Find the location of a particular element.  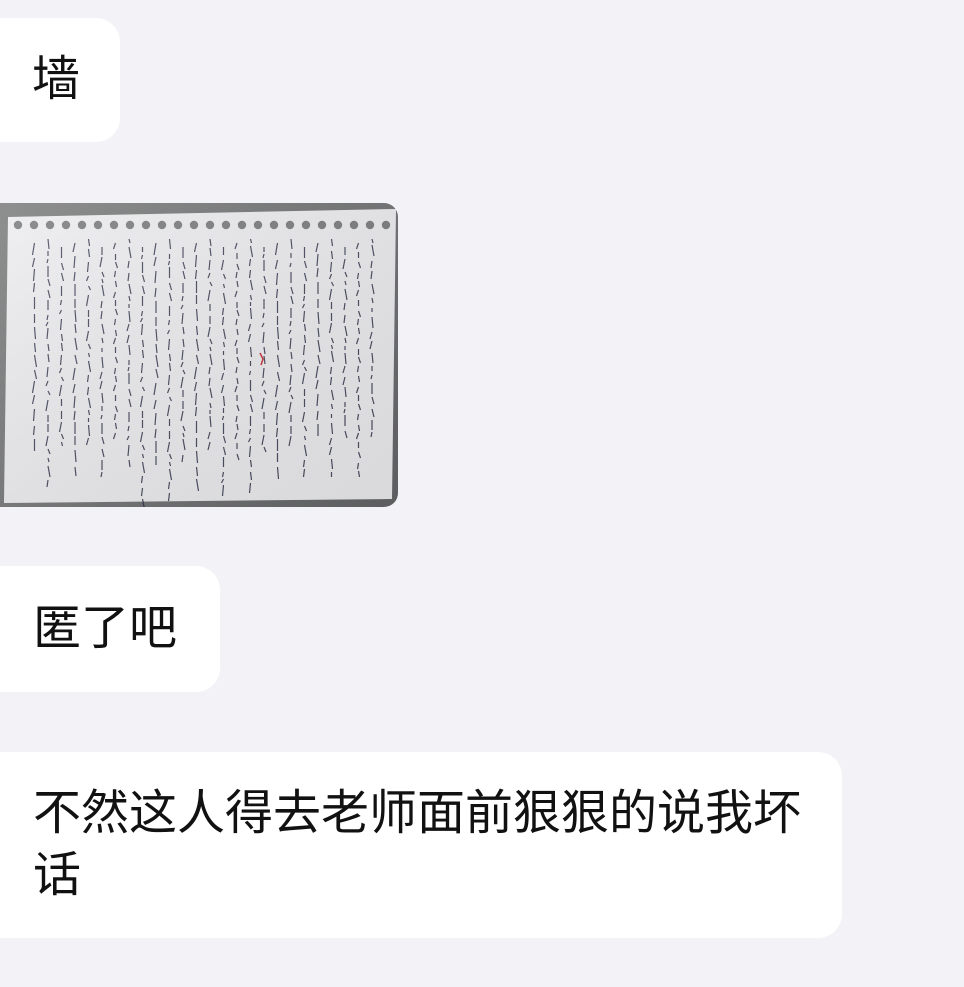

message-bubble: 匿了吧 is located at coordinates (110, 629).